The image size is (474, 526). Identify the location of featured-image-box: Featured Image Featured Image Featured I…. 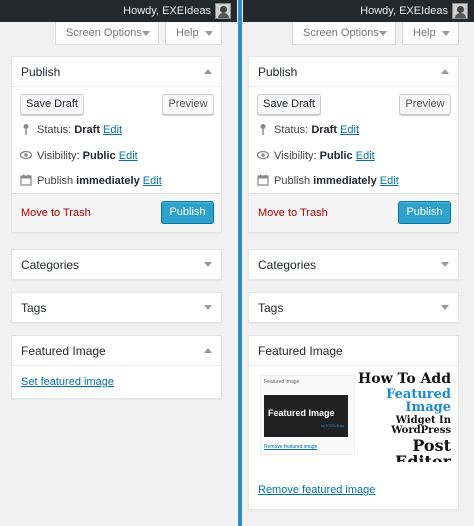
(353, 422).